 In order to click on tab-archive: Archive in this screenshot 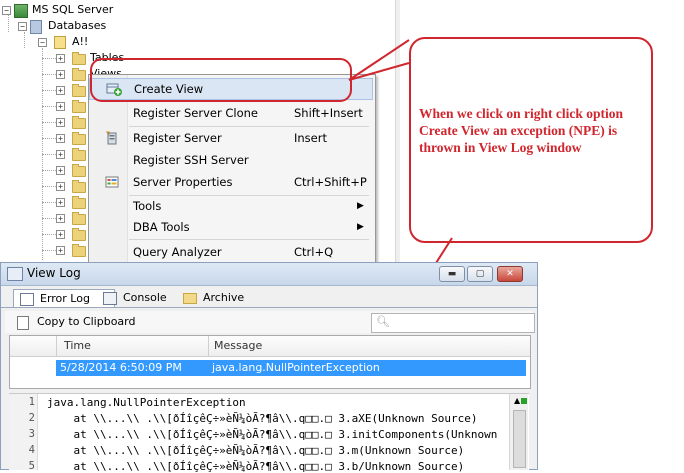, I will do `click(225, 298)`.